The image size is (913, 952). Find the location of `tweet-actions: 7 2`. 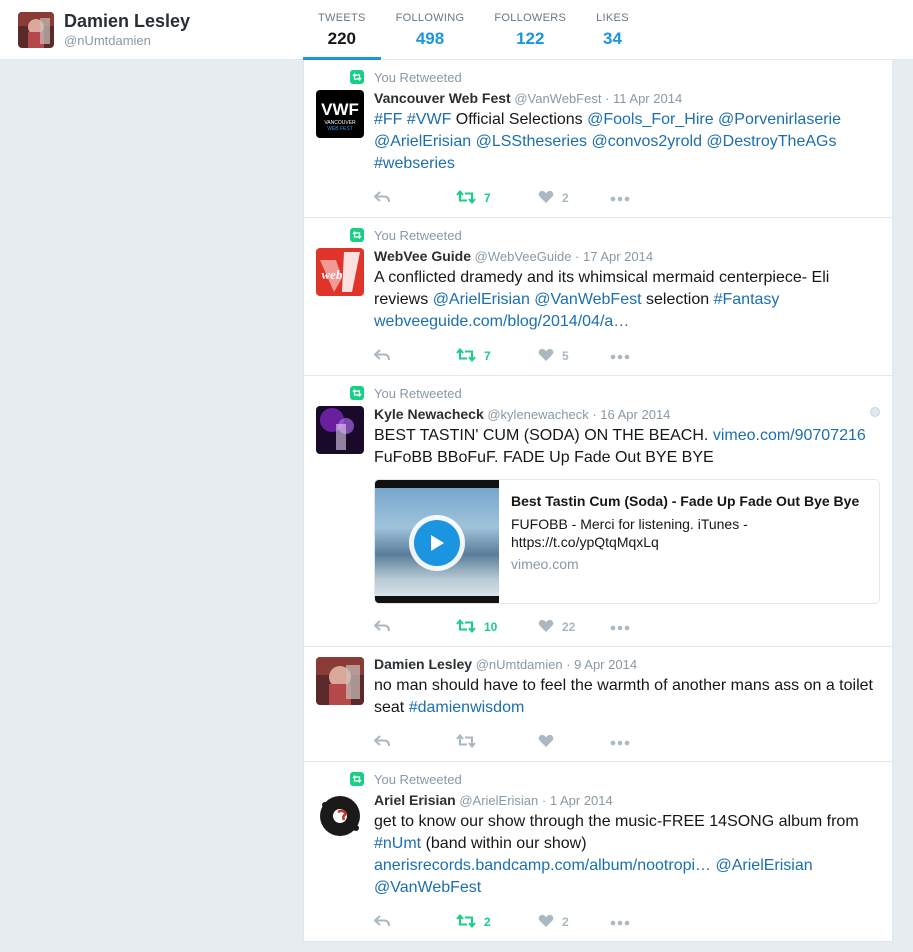

tweet-actions: 7 2 is located at coordinates (626, 198).